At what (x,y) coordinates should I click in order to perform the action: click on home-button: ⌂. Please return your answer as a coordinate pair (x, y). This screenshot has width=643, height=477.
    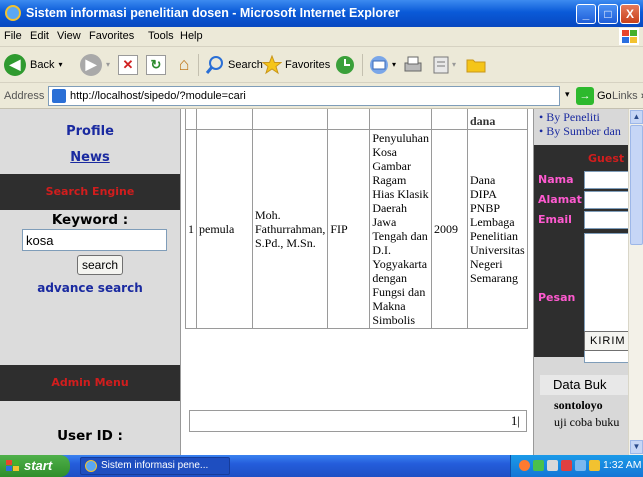
    Looking at the image, I should click on (184, 64).